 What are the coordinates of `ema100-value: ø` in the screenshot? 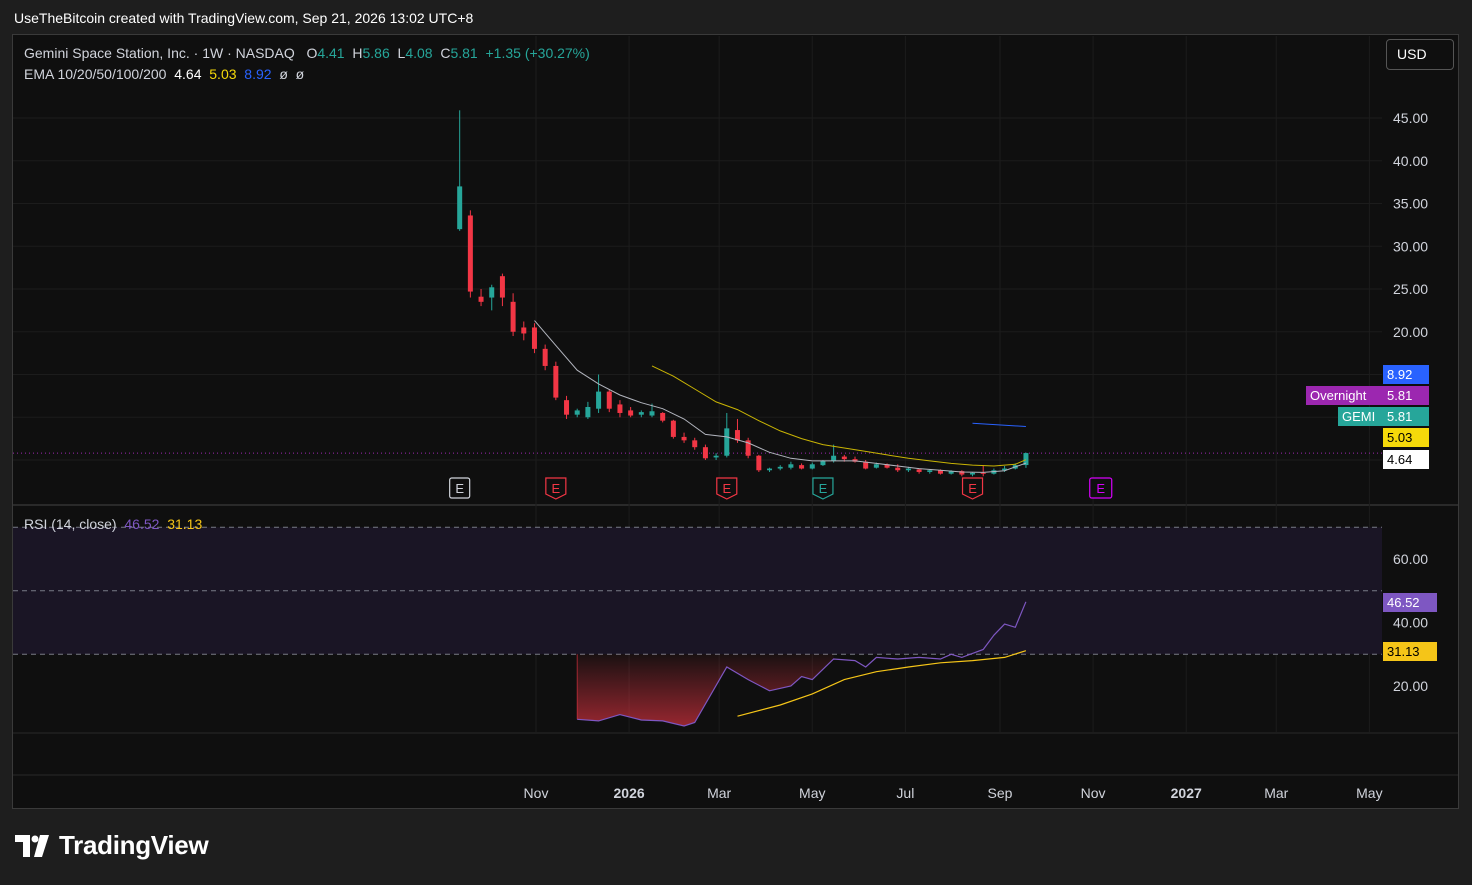 It's located at (283, 74).